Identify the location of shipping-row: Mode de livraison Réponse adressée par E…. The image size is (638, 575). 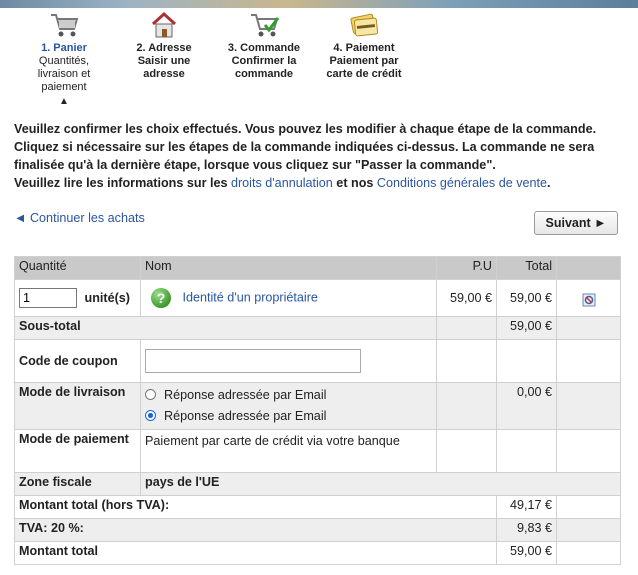
(317, 406).